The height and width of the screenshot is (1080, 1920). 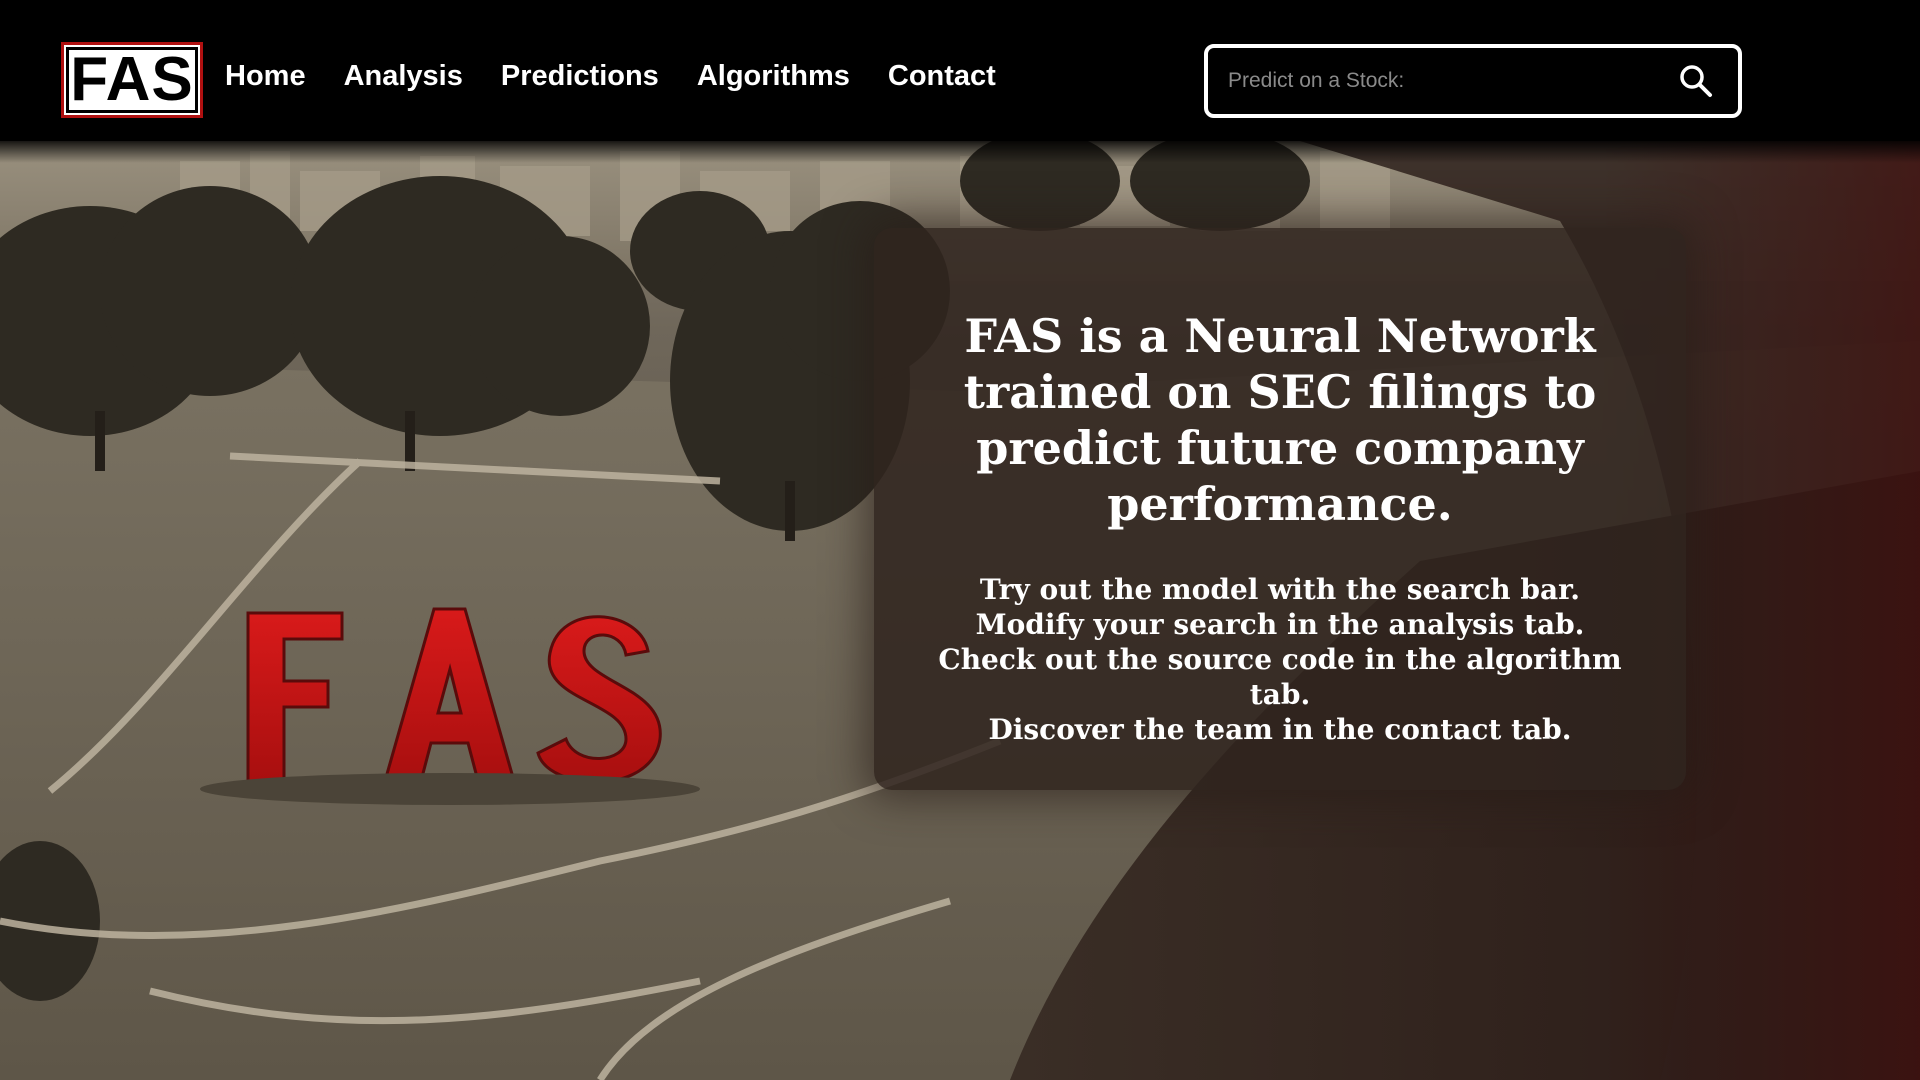 I want to click on nav-link-predictions: Predictions, so click(x=580, y=76).